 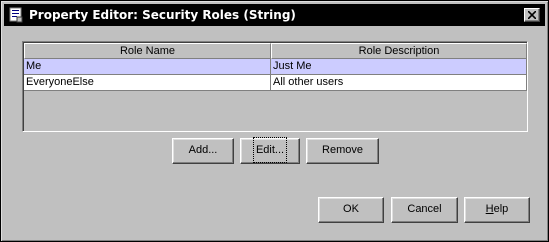 I want to click on title-bar: Property Editor: Security Roles (String), so click(x=274, y=15).